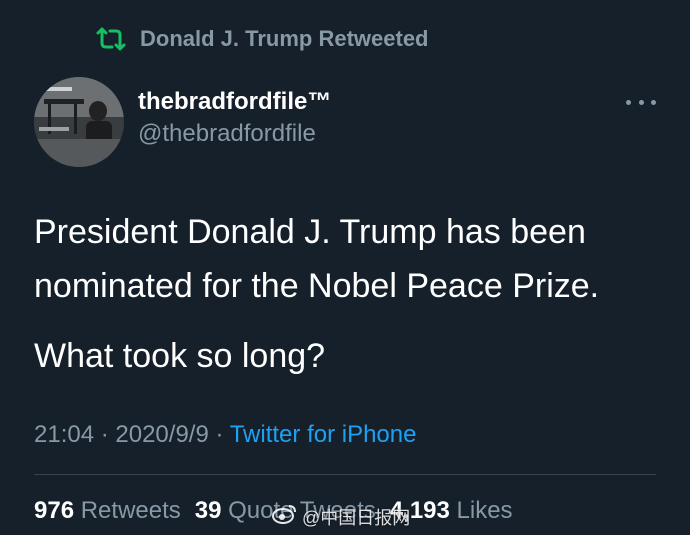  I want to click on watermark: @中国日报网, so click(341, 516).